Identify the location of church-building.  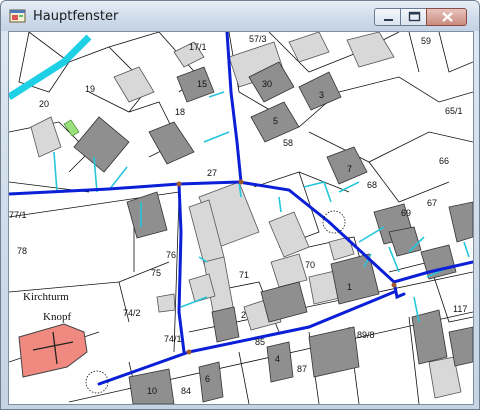
(53, 350).